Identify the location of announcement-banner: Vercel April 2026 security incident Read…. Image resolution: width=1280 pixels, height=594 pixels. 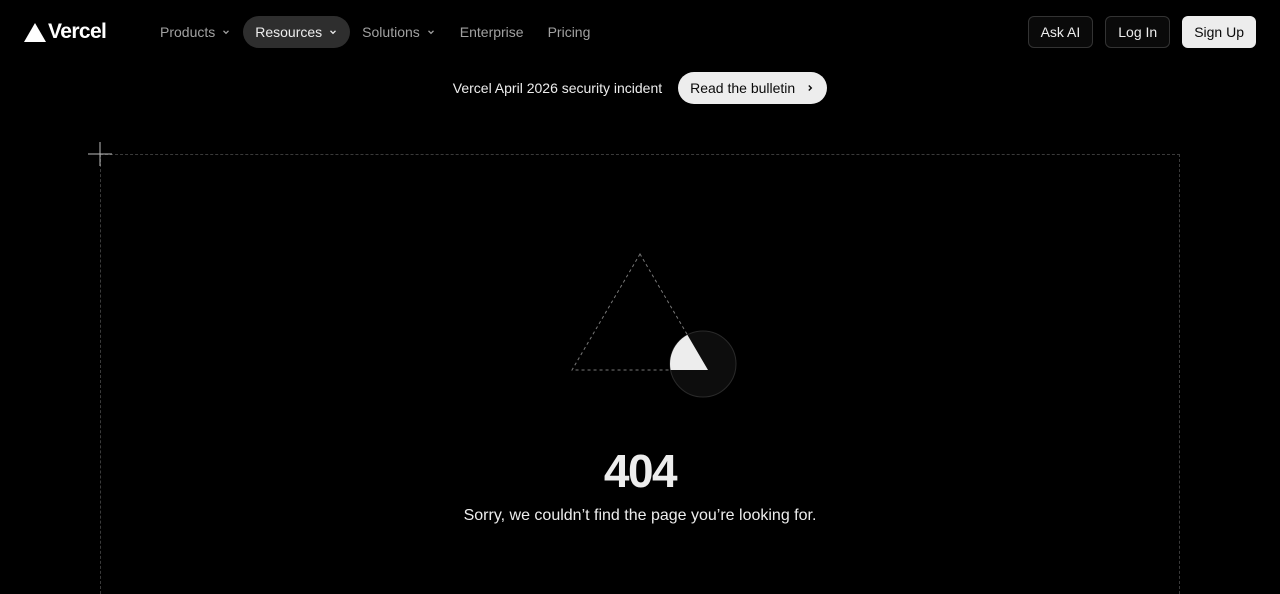
(640, 88).